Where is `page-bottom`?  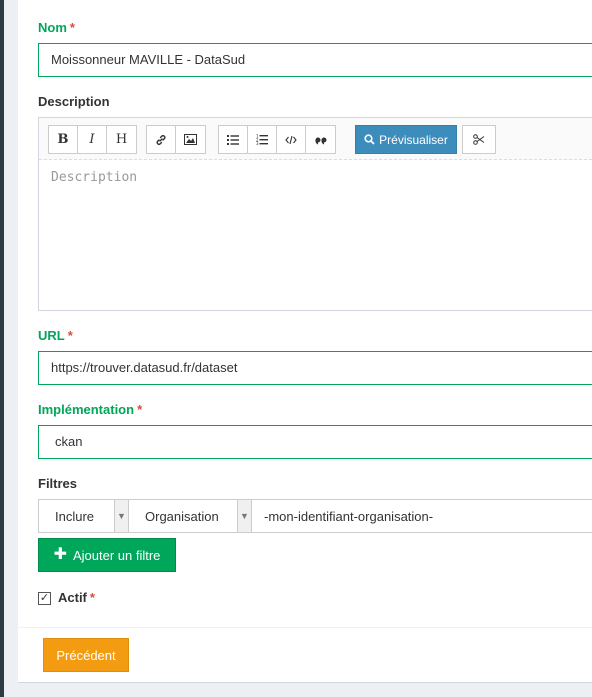
page-bottom is located at coordinates (305, 689).